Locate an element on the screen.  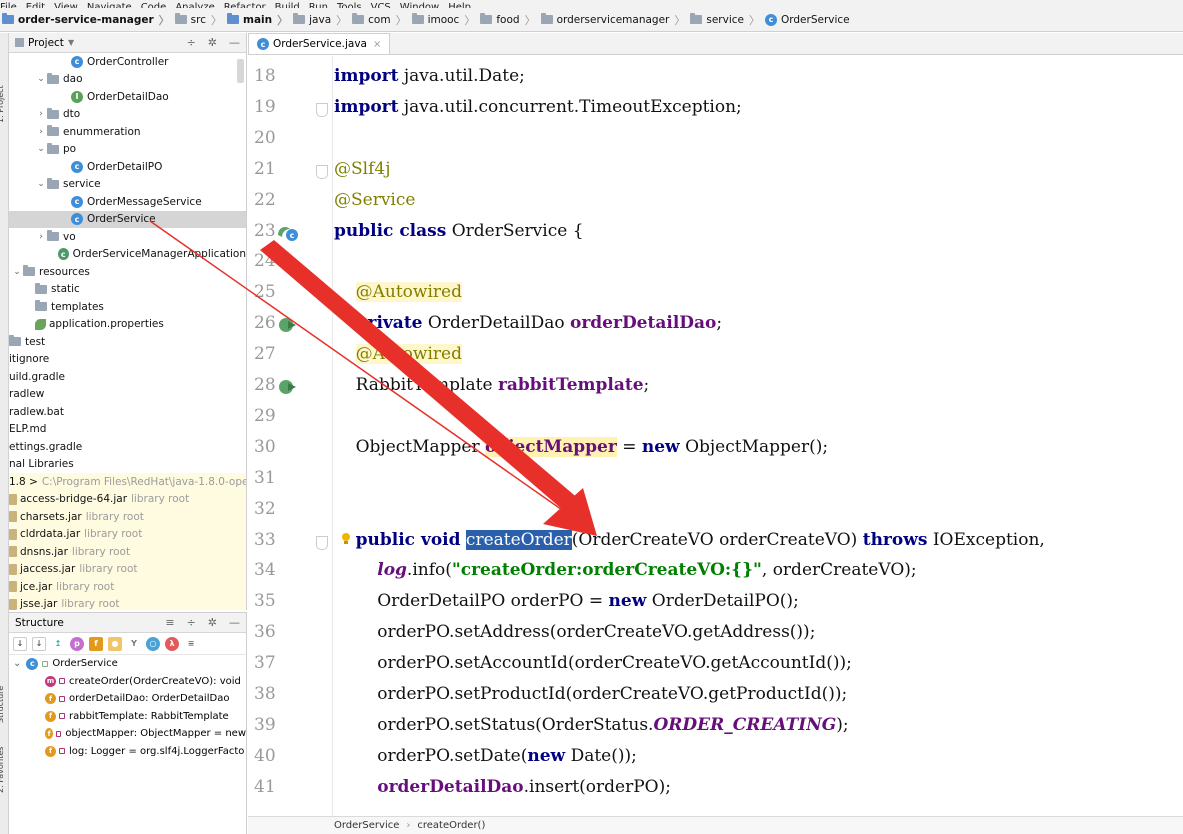
structure-root: ⌄ c OrderService is located at coordinates (127, 664).